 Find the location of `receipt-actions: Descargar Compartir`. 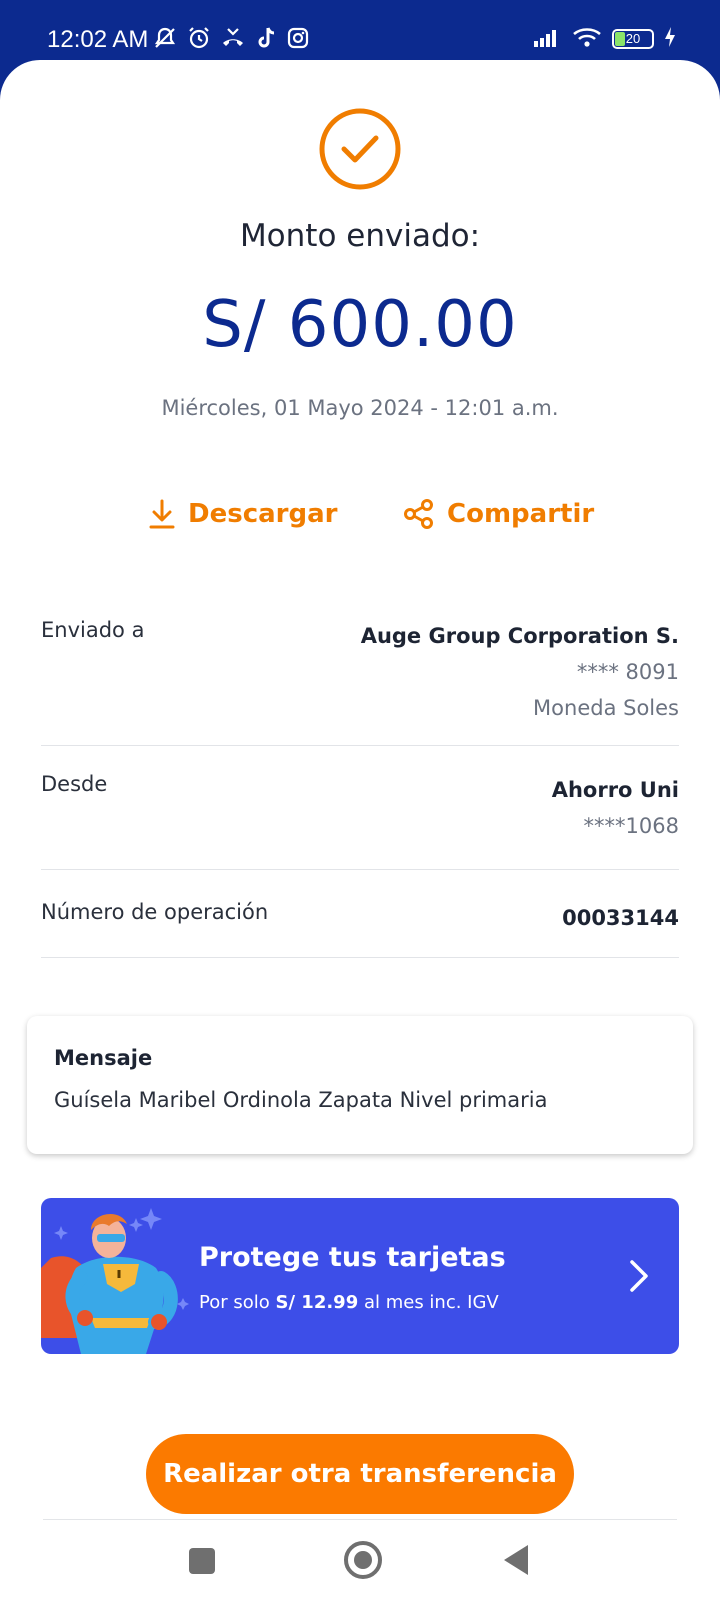

receipt-actions: Descargar Compartir is located at coordinates (360, 518).